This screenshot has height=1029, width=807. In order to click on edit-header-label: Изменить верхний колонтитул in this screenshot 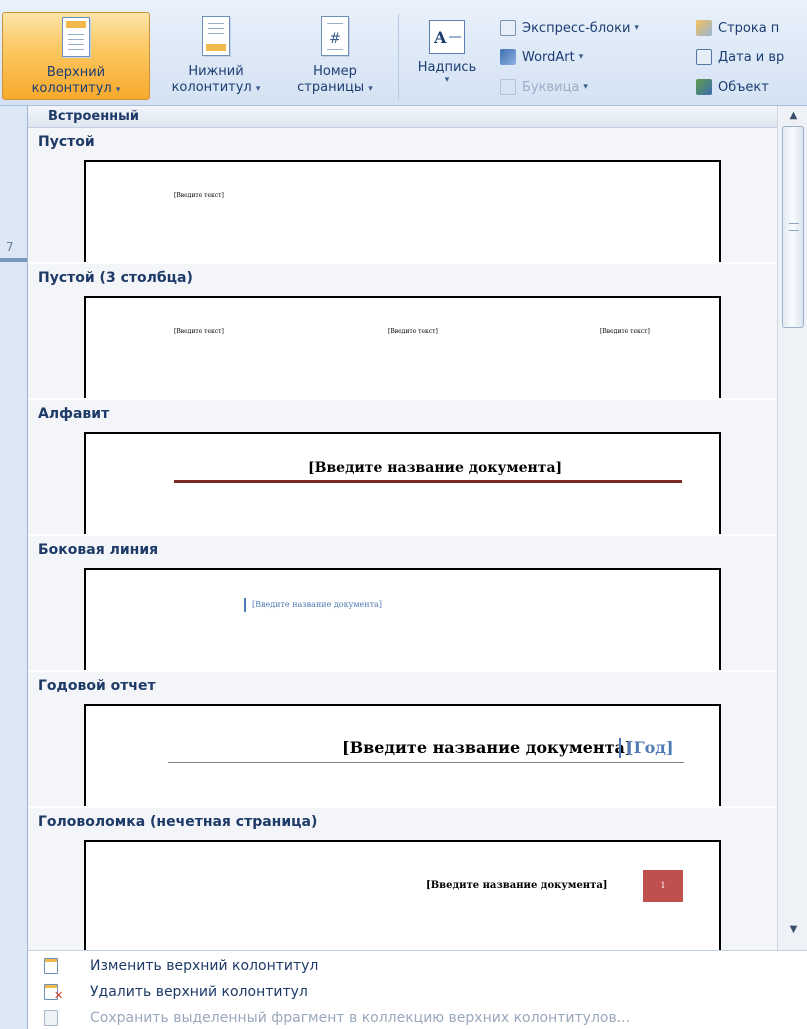, I will do `click(204, 966)`.